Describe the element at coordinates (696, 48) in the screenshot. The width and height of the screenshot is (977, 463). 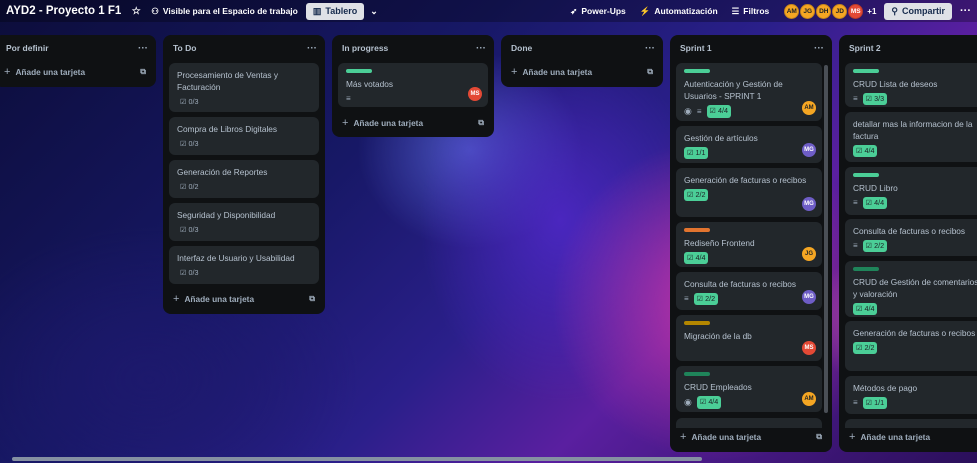
I see `list-title: Sprint 1` at that location.